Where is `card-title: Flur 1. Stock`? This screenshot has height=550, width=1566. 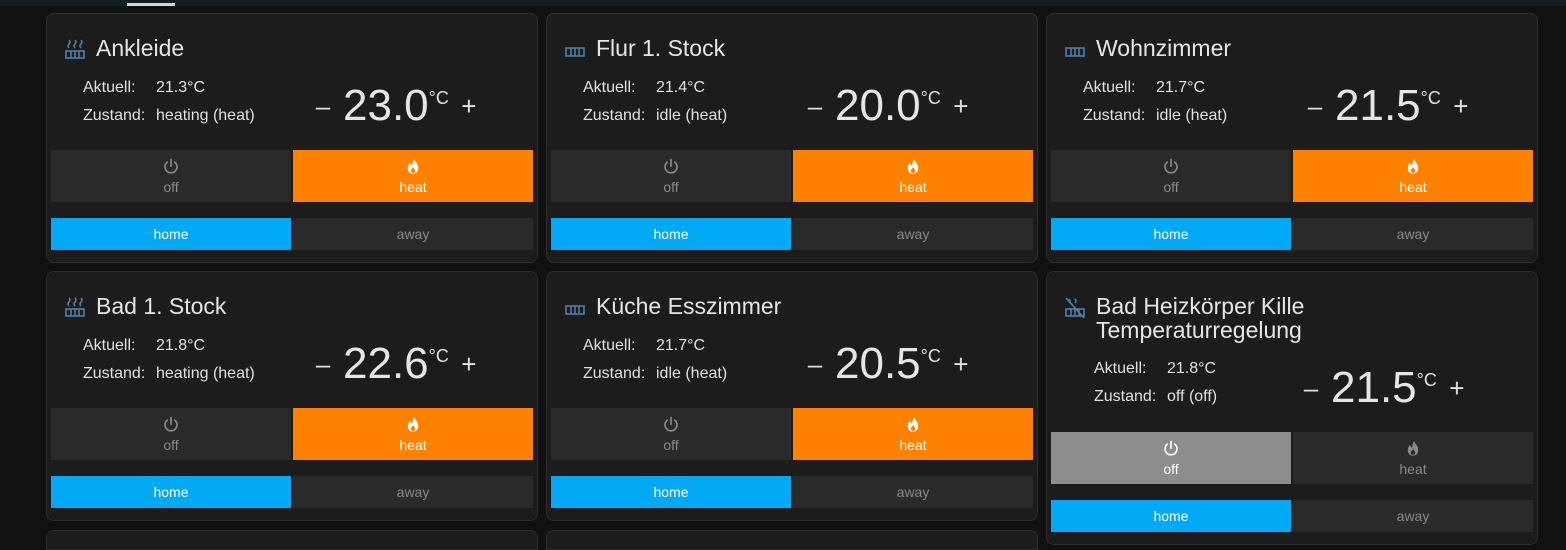 card-title: Flur 1. Stock is located at coordinates (661, 48).